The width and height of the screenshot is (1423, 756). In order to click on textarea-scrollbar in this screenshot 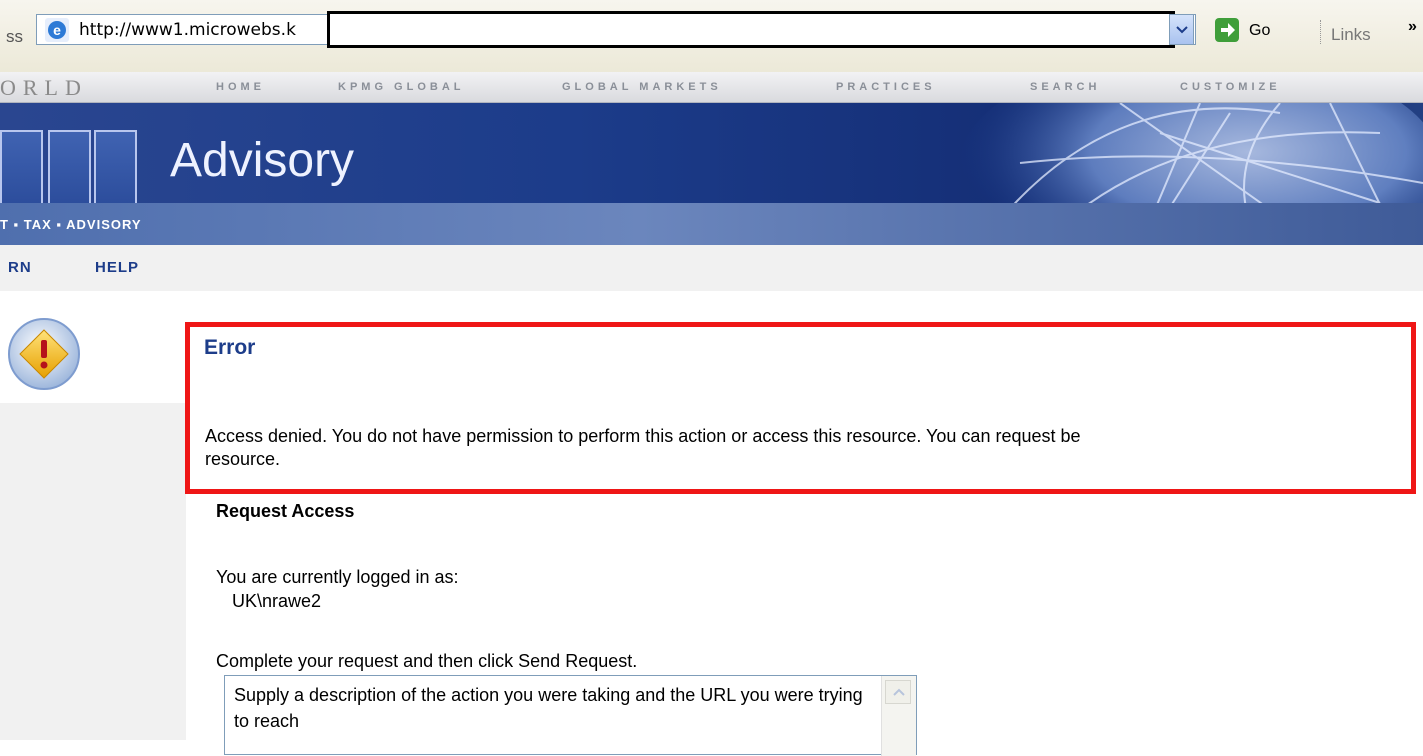, I will do `click(898, 716)`.